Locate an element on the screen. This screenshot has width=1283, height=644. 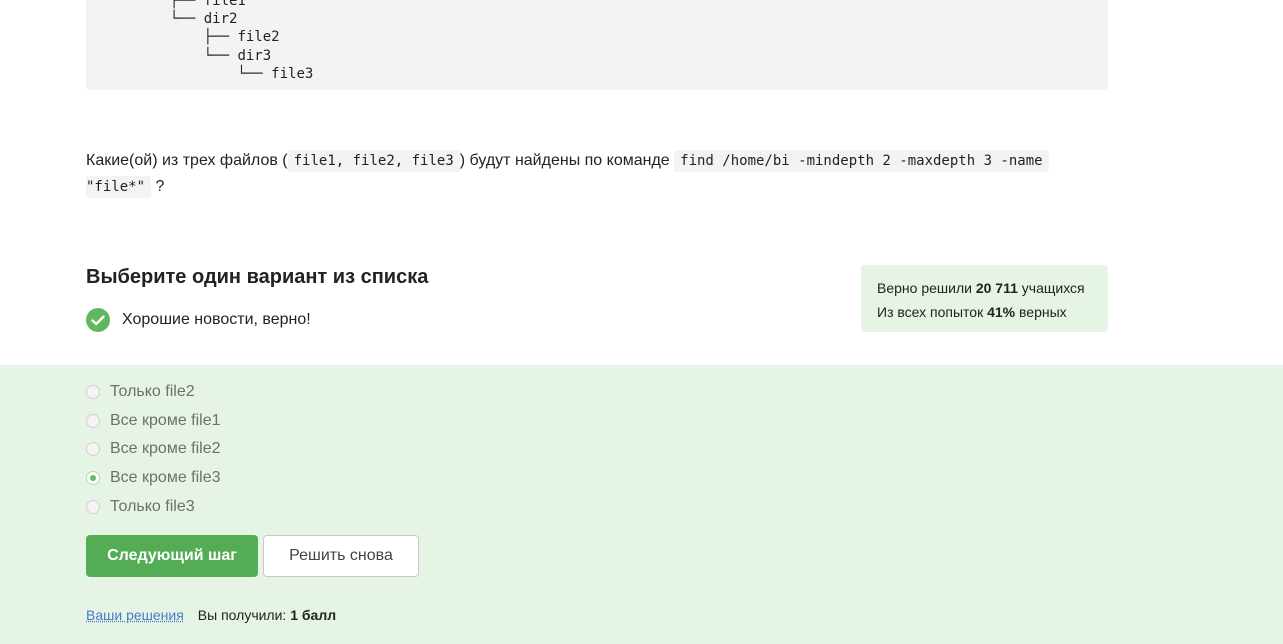
option-label: Только file2 is located at coordinates (152, 392).